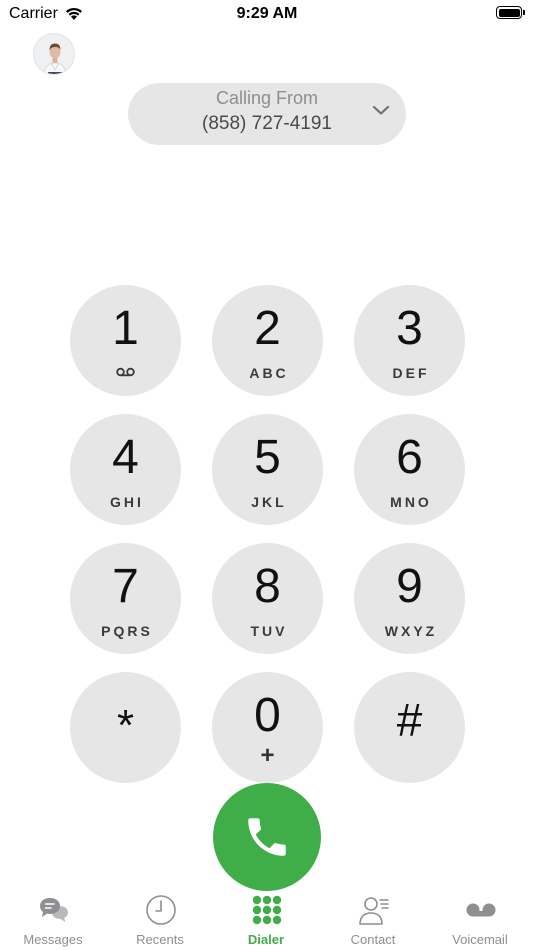 This screenshot has height=950, width=534. I want to click on tab-recents: Recents, so click(160, 920).